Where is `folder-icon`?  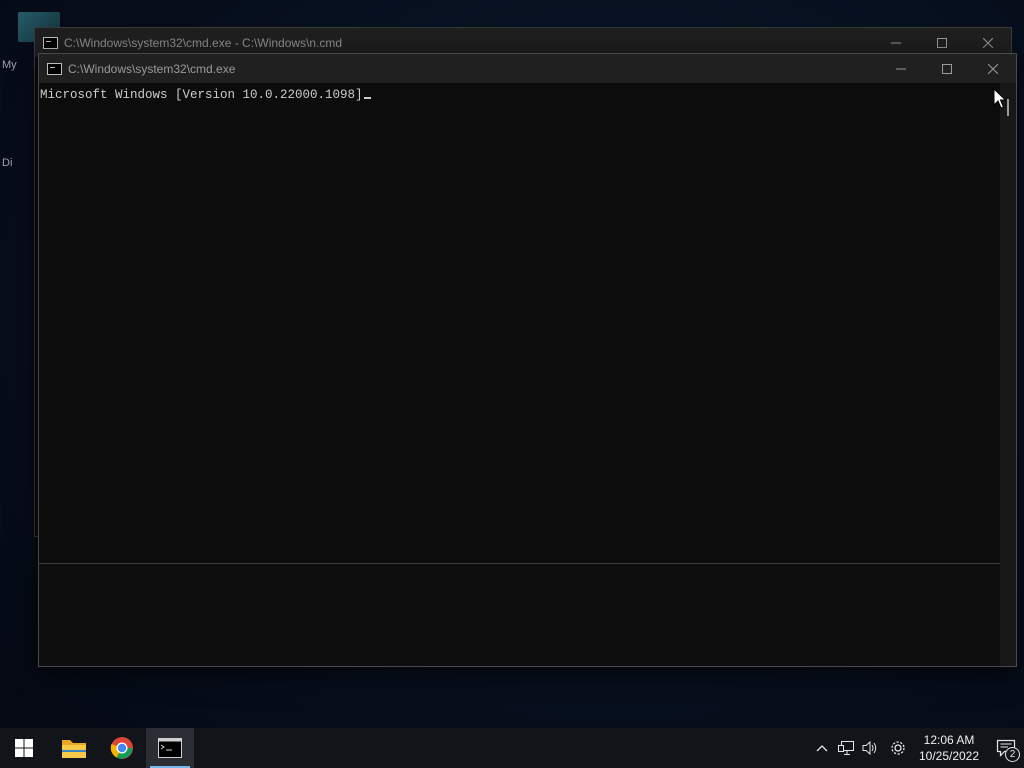
folder-icon is located at coordinates (74, 749).